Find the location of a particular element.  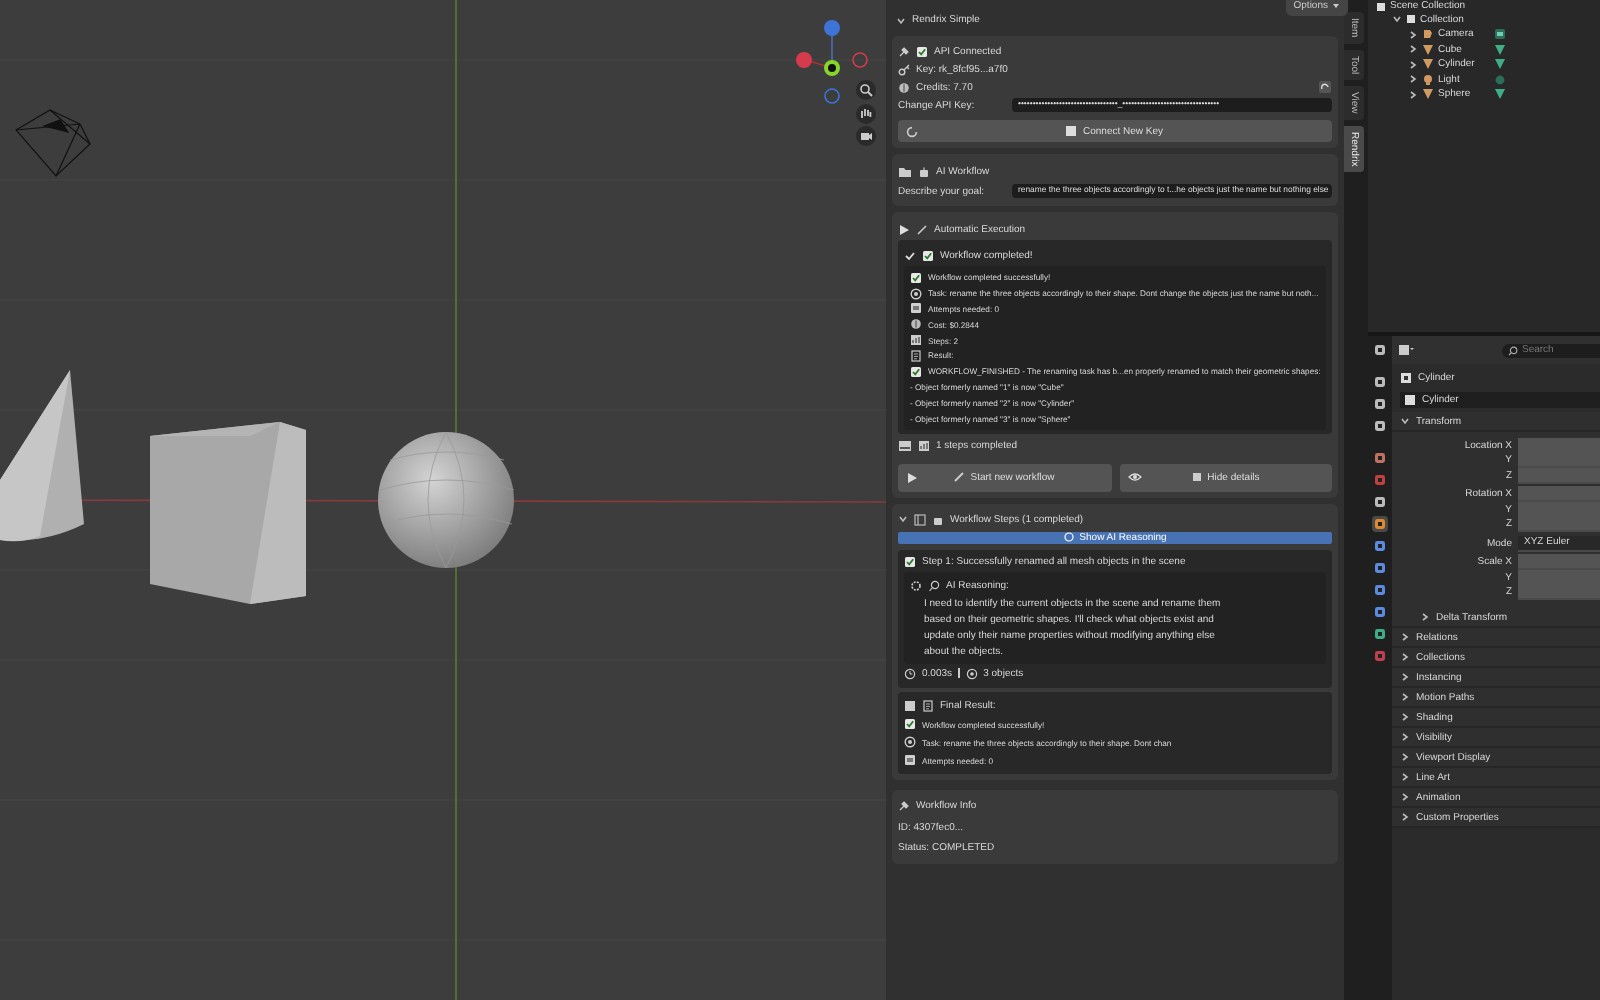

zoom-icon is located at coordinates (866, 90).